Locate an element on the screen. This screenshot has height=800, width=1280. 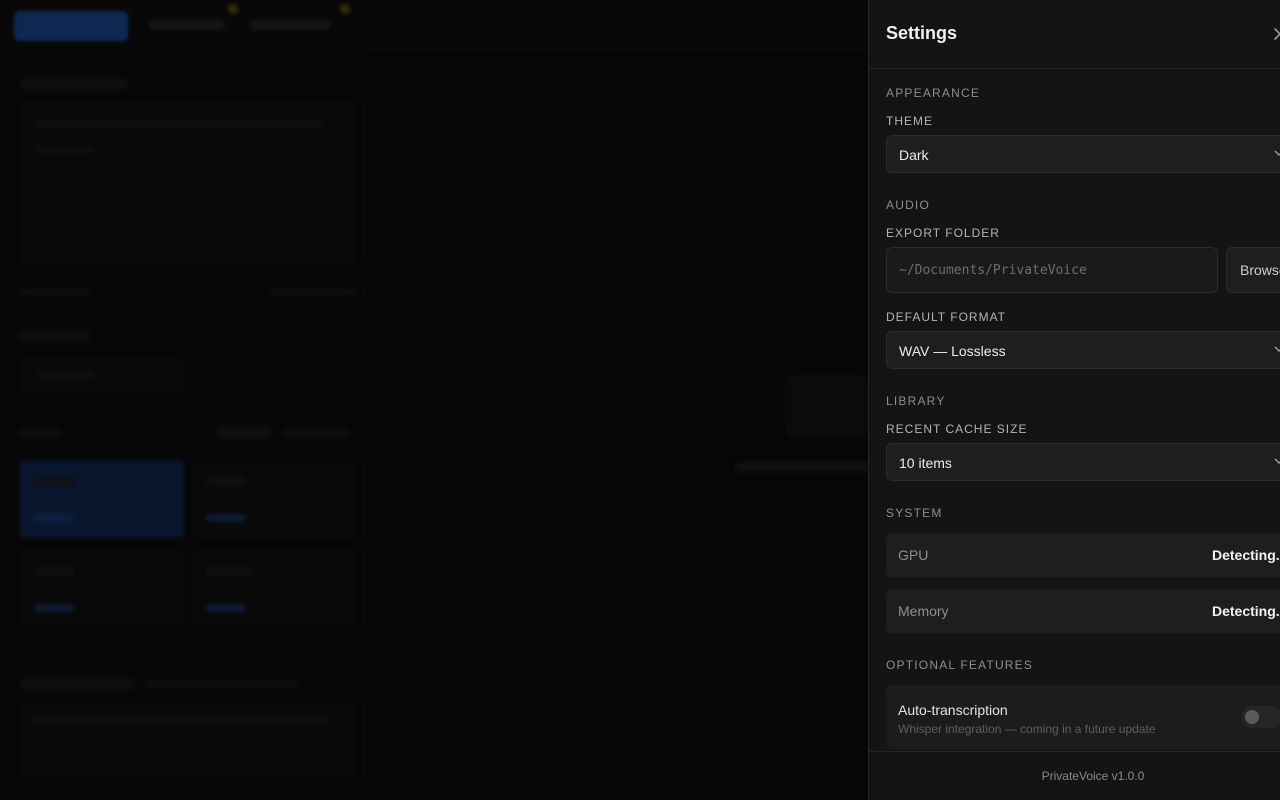
auto-transcription-toggle is located at coordinates (1261, 717).